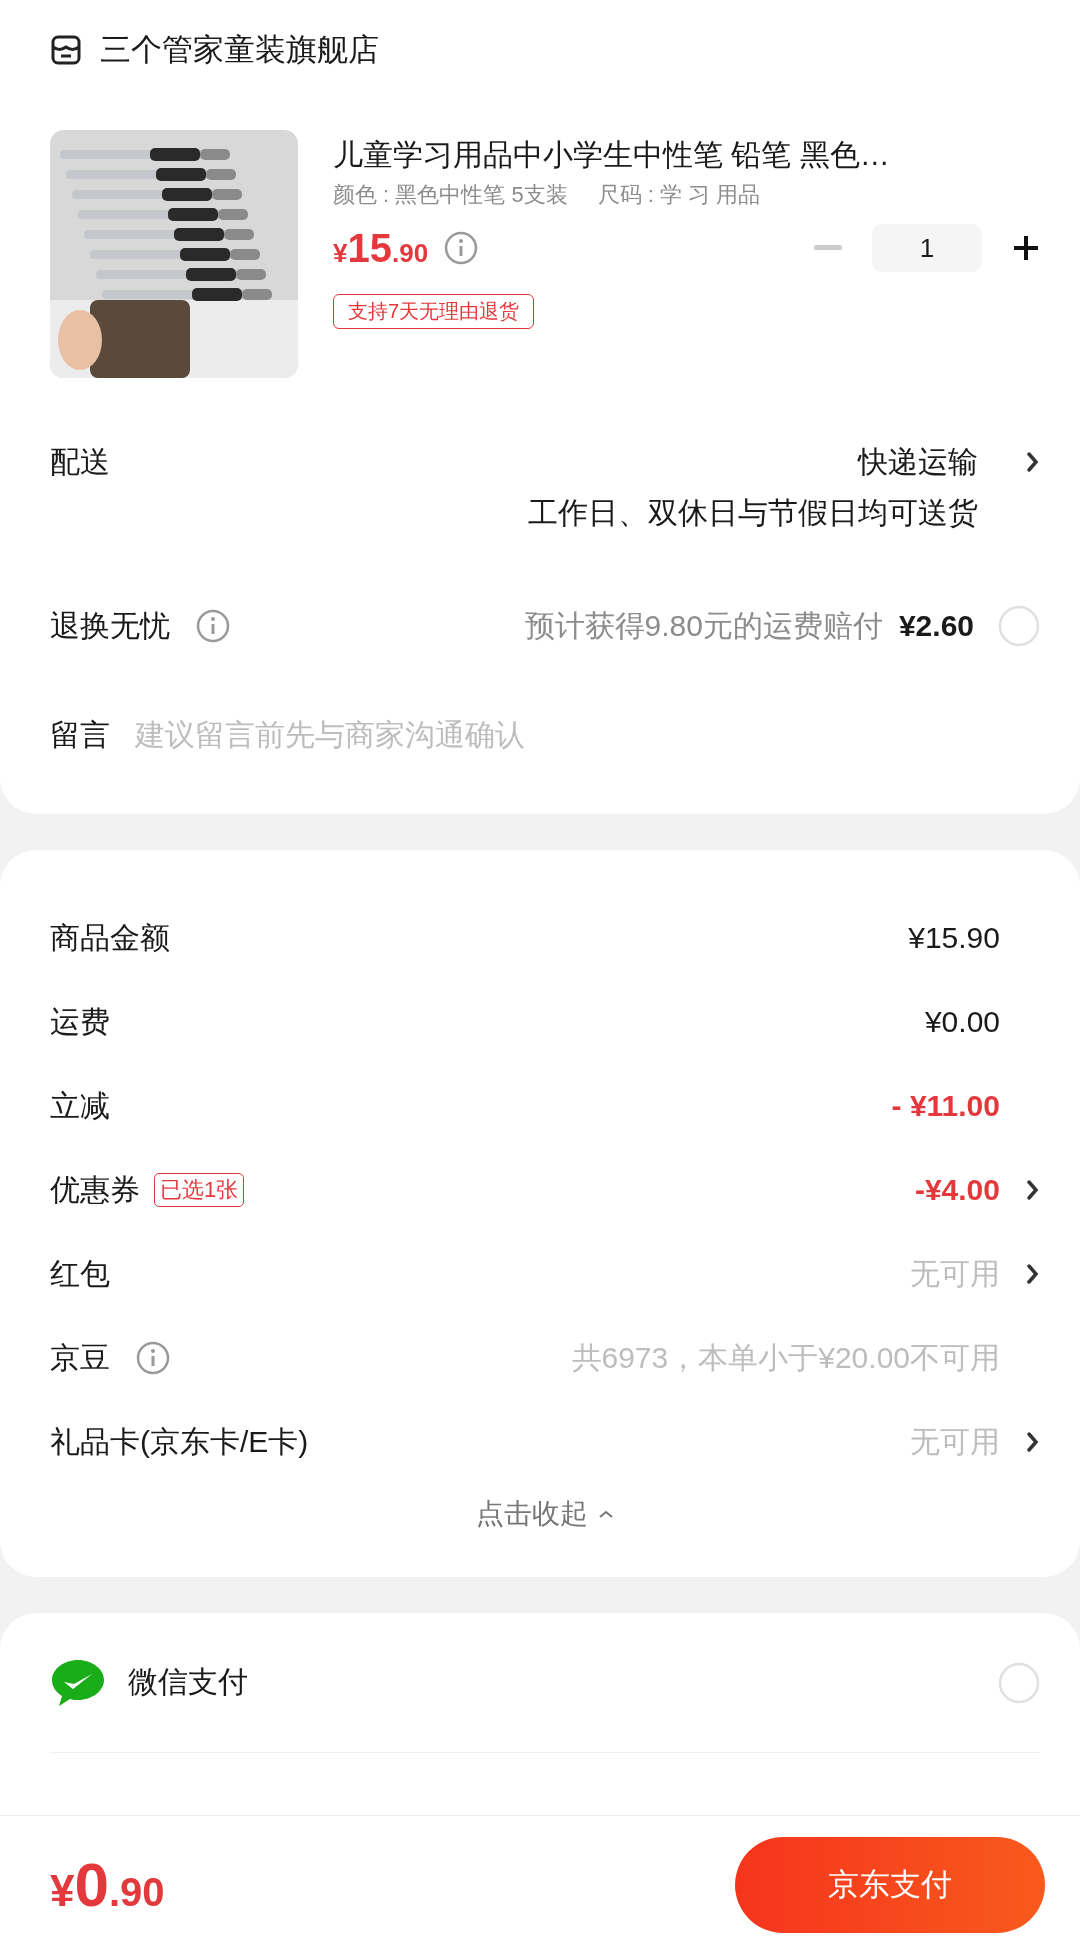  Describe the element at coordinates (434, 311) in the screenshot. I see `return-policy-tag: 支持7天无理由退货` at that location.